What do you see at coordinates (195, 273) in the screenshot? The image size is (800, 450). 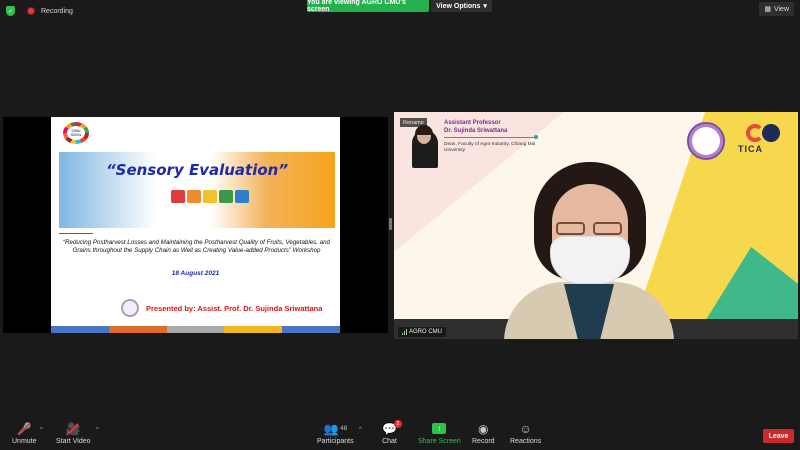 I see `workshop-date: 18 August 2021` at bounding box center [195, 273].